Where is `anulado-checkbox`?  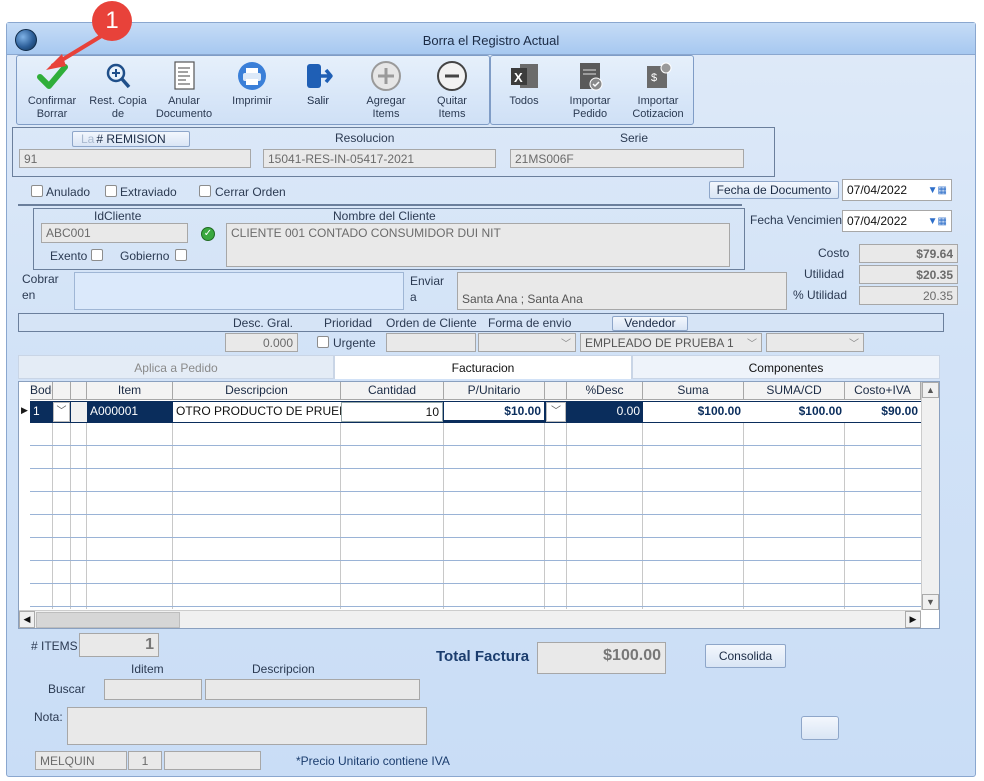
anulado-checkbox is located at coordinates (37, 191).